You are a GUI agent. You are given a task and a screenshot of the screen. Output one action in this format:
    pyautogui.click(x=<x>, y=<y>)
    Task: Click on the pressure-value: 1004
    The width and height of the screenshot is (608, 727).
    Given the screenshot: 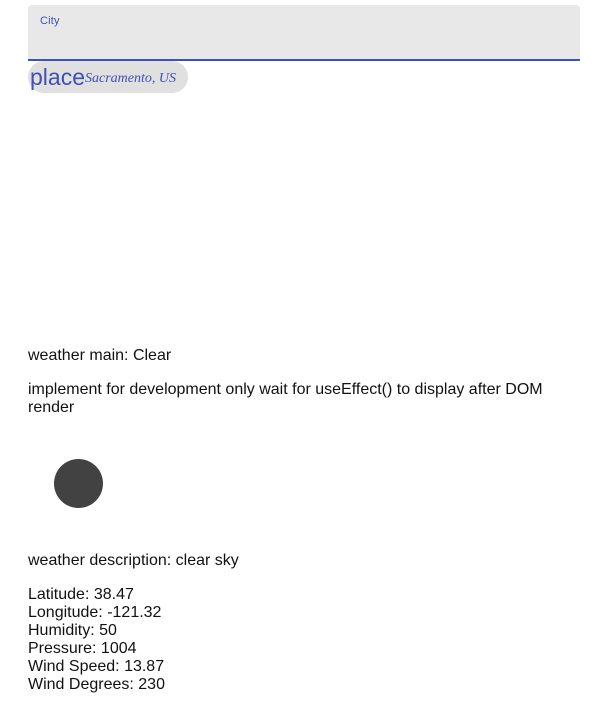 What is the action you would take?
    pyautogui.click(x=118, y=648)
    